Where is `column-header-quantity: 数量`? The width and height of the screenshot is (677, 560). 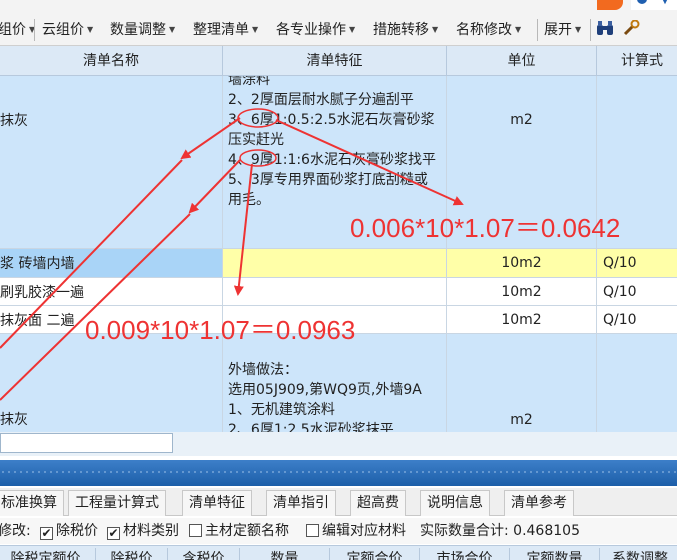
column-header-quantity: 数量 is located at coordinates (285, 554).